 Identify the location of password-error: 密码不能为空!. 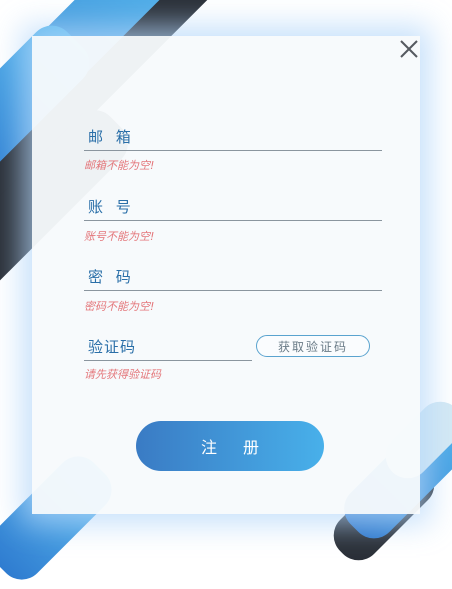
(119, 306).